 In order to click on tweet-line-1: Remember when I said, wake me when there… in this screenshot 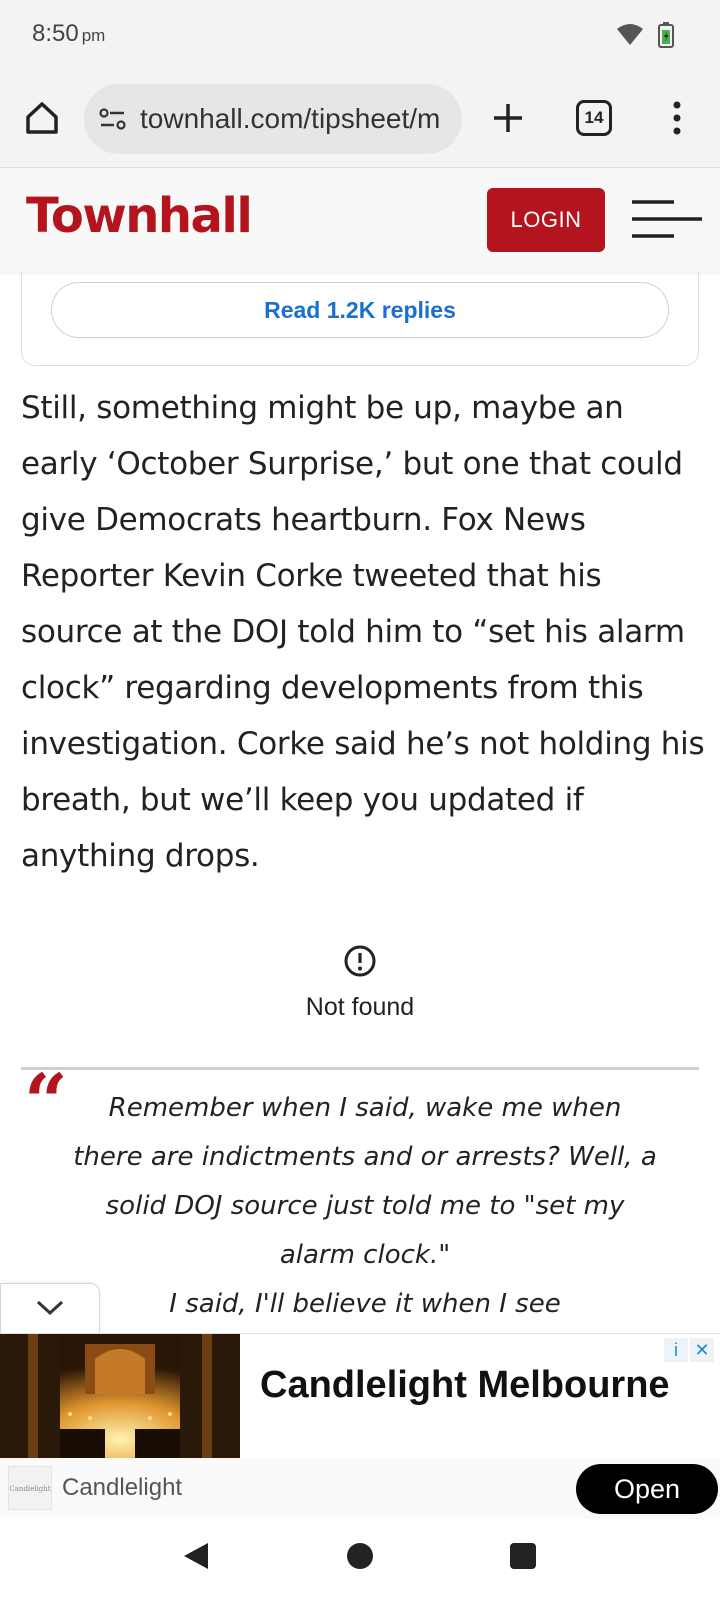, I will do `click(365, 1181)`.